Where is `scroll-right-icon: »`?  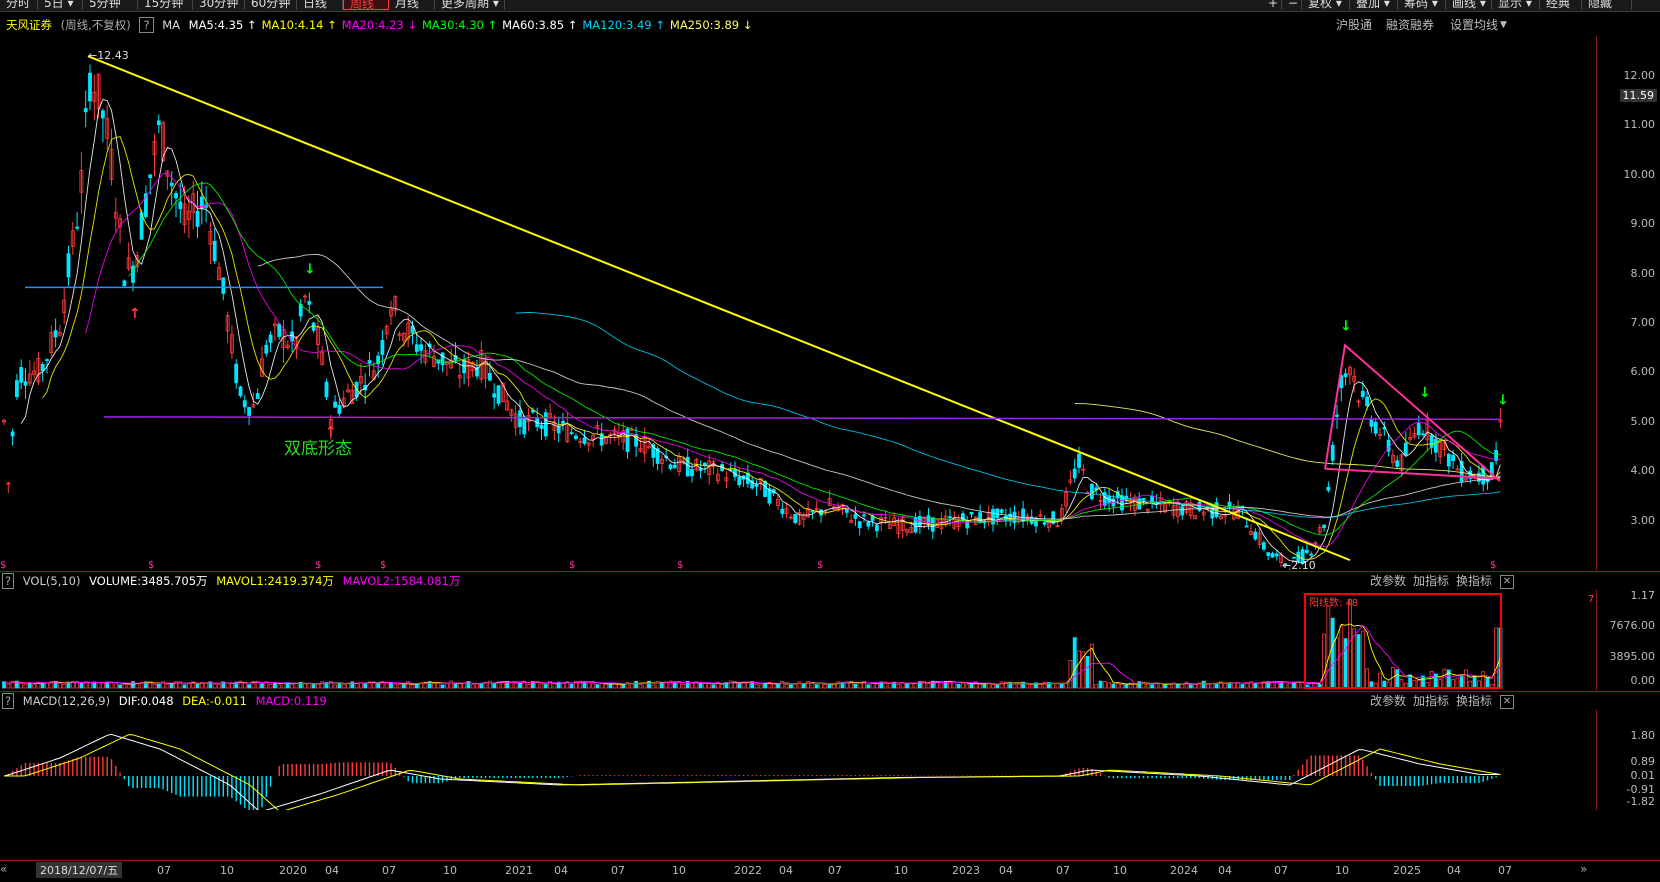
scroll-right-icon: » is located at coordinates (1583, 869).